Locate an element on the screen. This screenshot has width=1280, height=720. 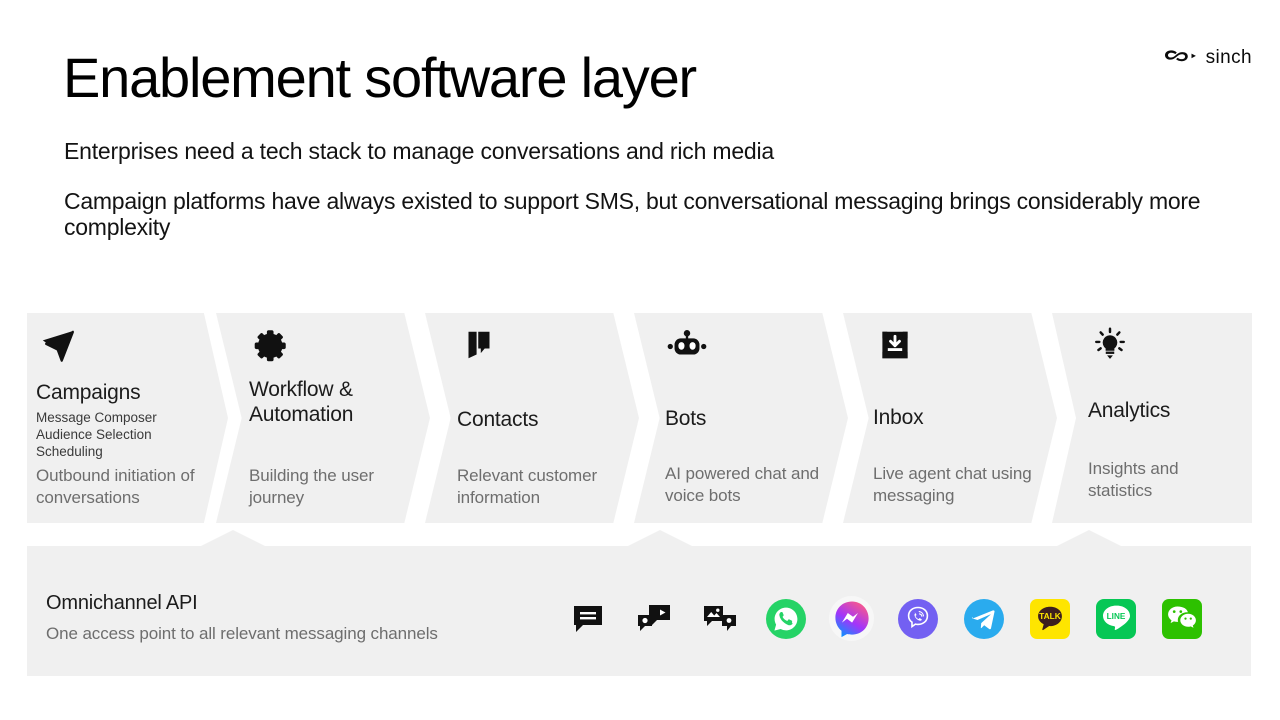
brand-logo: sinch is located at coordinates (1207, 58).